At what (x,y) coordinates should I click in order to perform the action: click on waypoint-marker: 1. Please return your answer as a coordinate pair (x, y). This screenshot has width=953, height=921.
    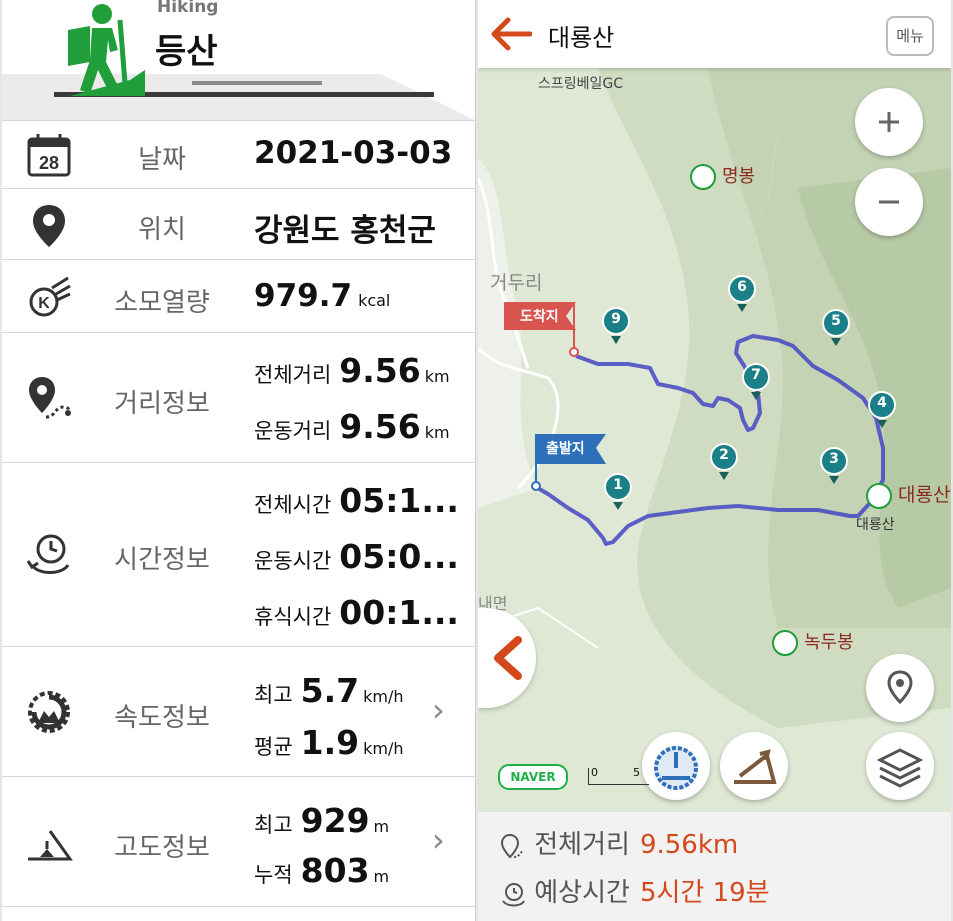
    Looking at the image, I should click on (618, 492).